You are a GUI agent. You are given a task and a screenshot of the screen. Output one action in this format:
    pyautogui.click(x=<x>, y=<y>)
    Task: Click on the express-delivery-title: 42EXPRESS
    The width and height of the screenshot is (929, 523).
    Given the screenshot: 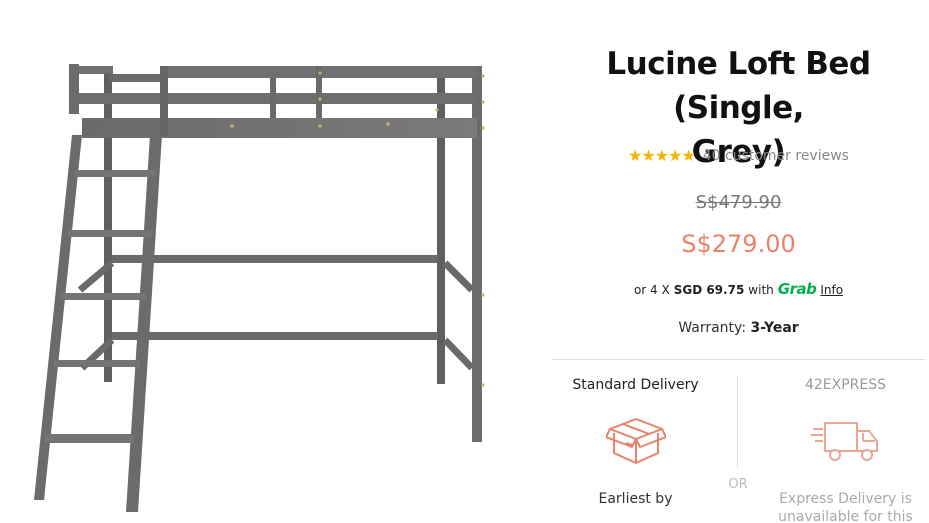 What is the action you would take?
    pyautogui.click(x=845, y=385)
    